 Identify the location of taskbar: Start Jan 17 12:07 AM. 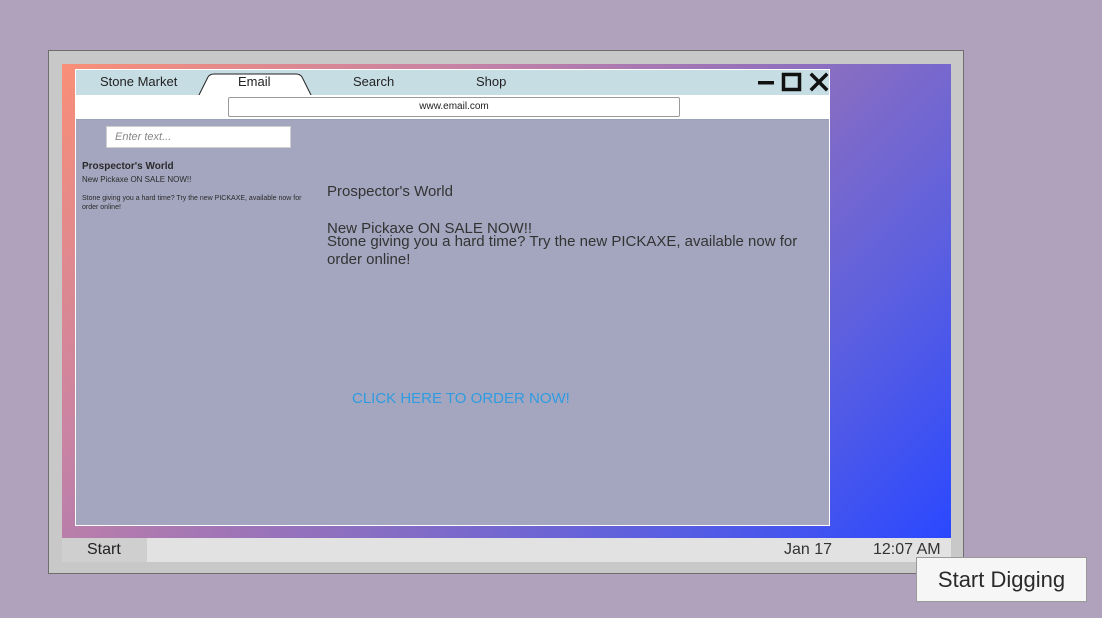
(506, 550).